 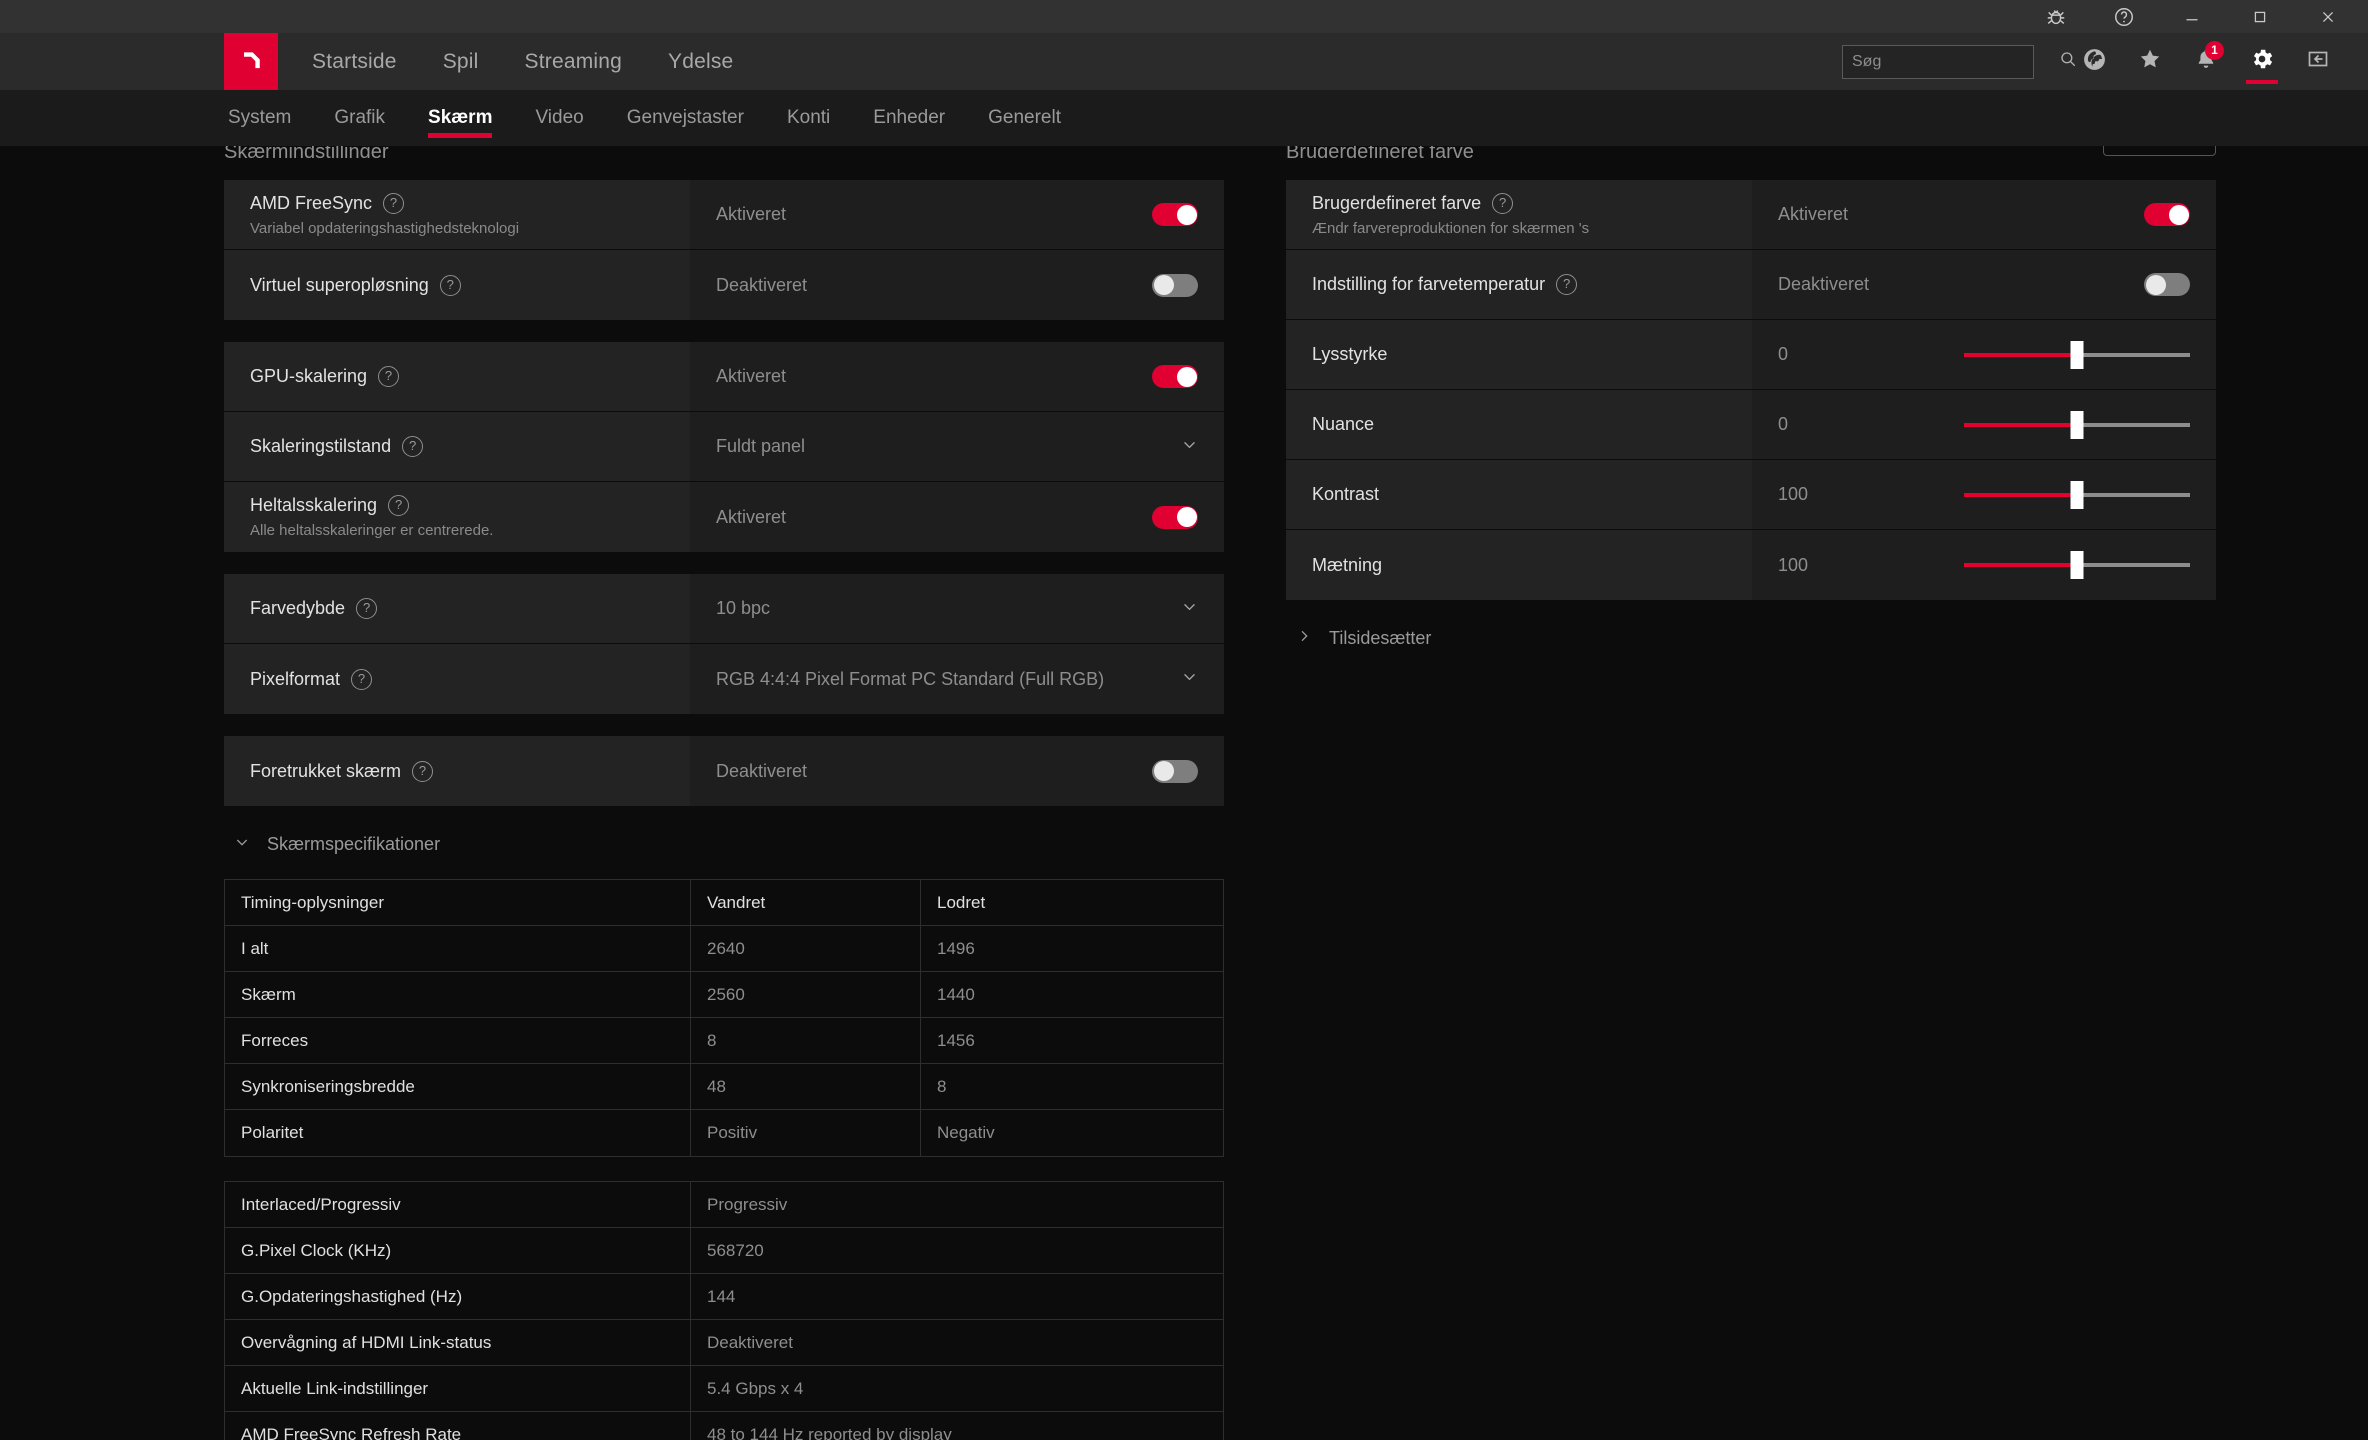 I want to click on table-cell: 1456, so click(x=956, y=1040).